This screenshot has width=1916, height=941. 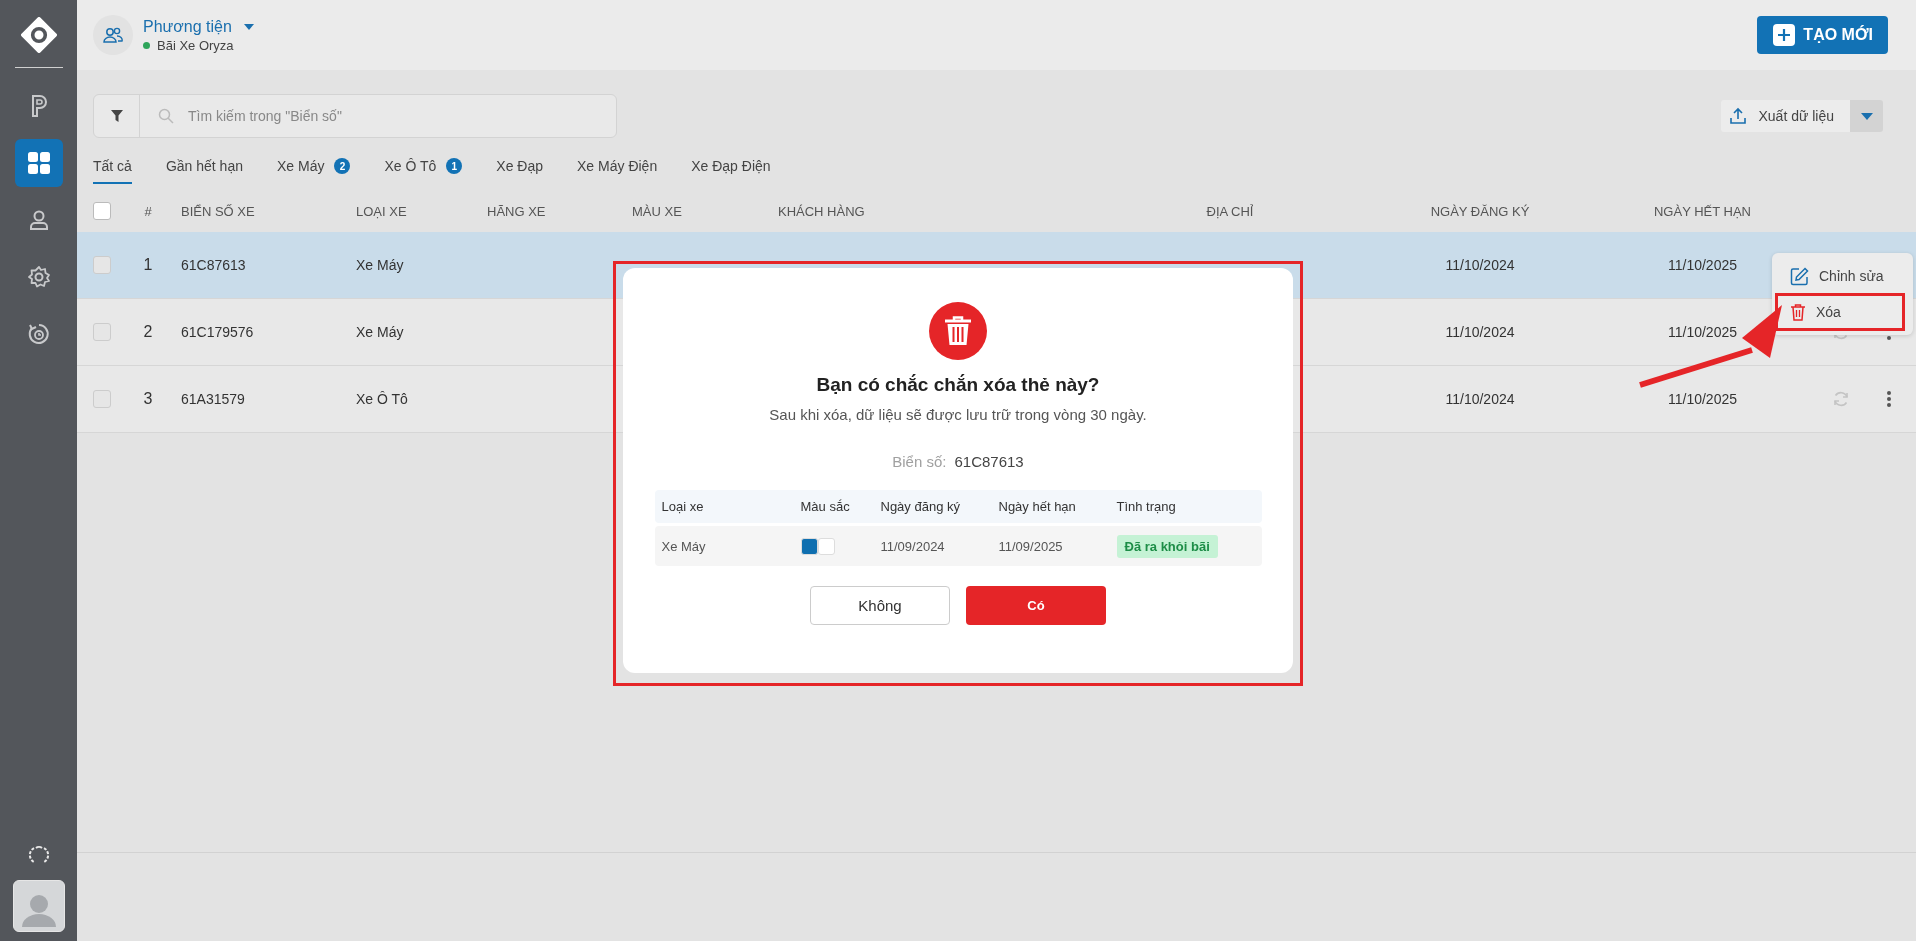 I want to click on table-cell: 61A31579, so click(x=213, y=399).